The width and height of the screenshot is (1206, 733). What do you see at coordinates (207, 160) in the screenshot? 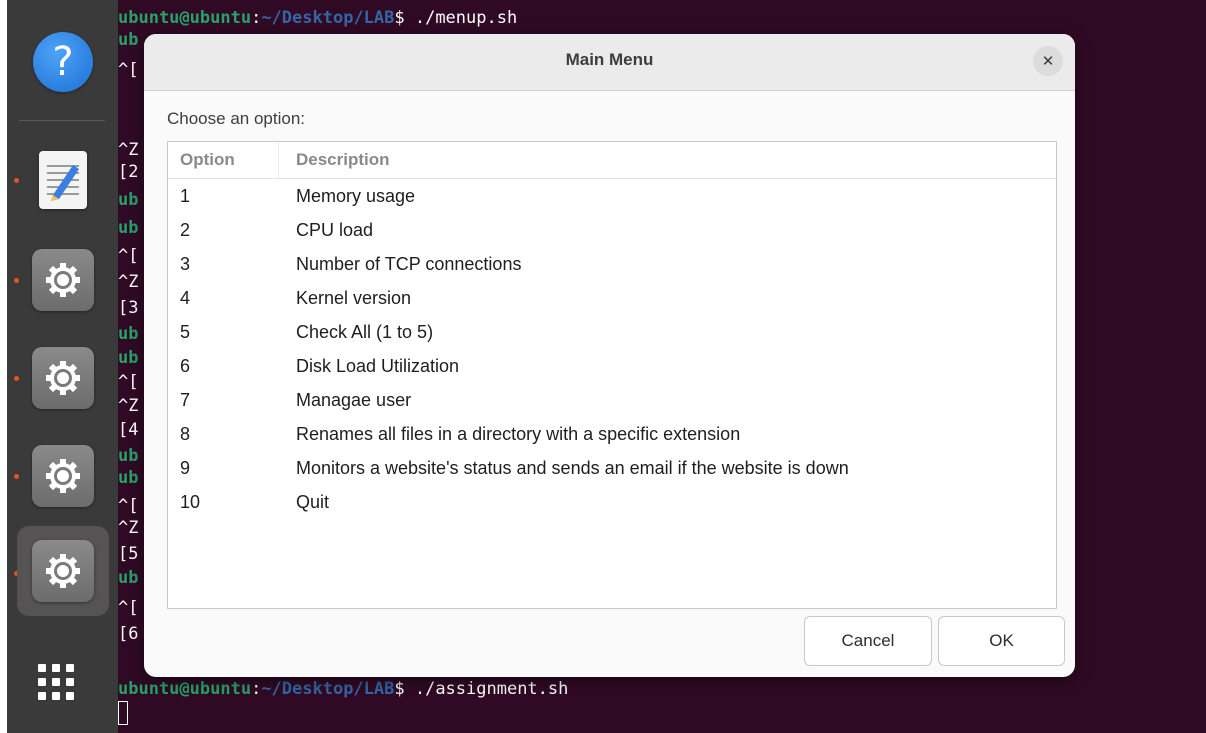
I see `column-header-option: Option` at bounding box center [207, 160].